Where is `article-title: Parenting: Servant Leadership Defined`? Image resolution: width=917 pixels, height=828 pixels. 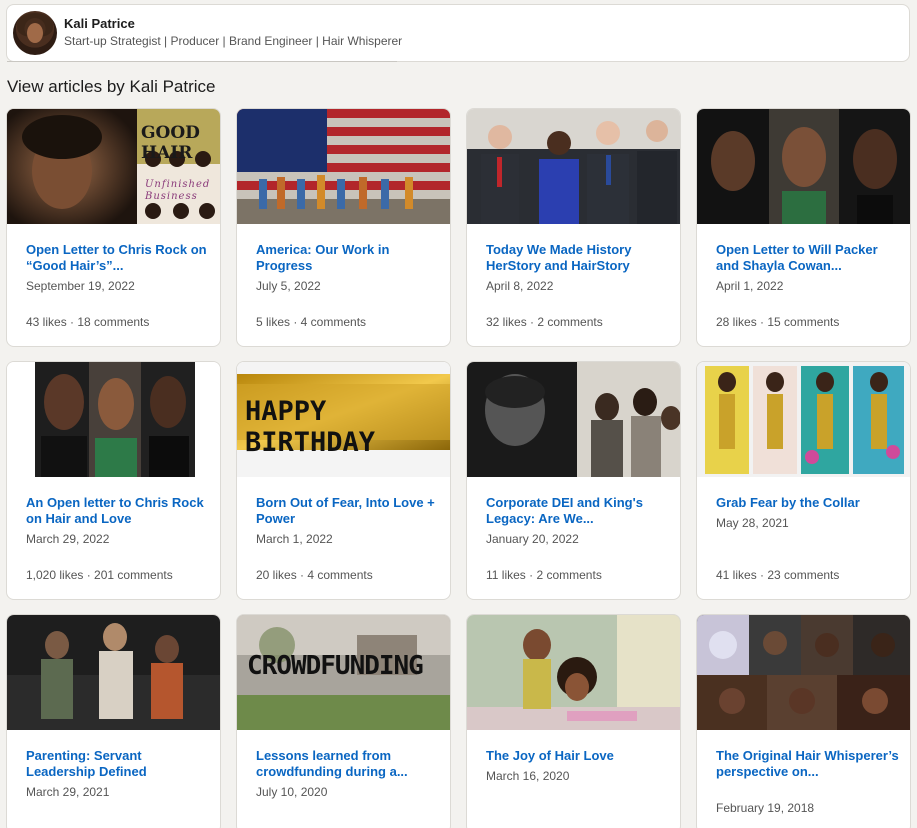
article-title: Parenting: Servant Leadership Defined is located at coordinates (118, 764).